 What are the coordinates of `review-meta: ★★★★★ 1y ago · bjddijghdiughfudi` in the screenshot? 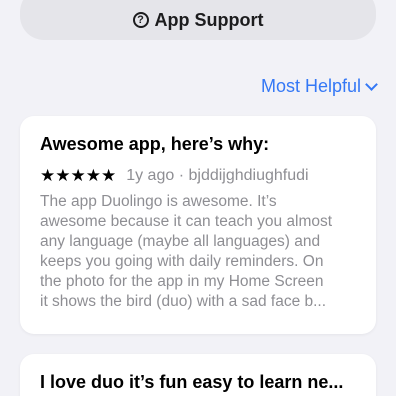 It's located at (198, 176).